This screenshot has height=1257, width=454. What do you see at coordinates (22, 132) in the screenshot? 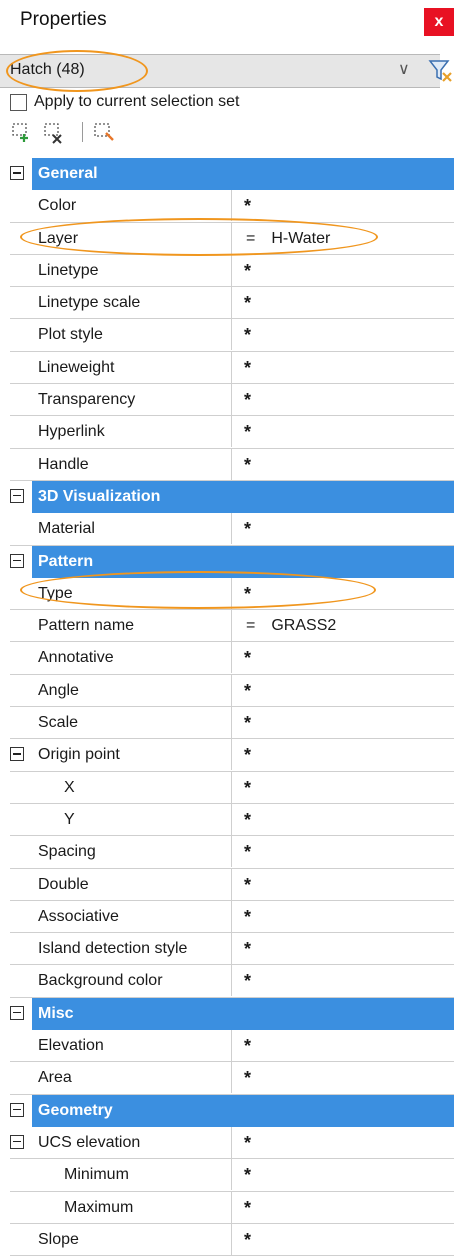
I see `add-to-selection-icon` at bounding box center [22, 132].